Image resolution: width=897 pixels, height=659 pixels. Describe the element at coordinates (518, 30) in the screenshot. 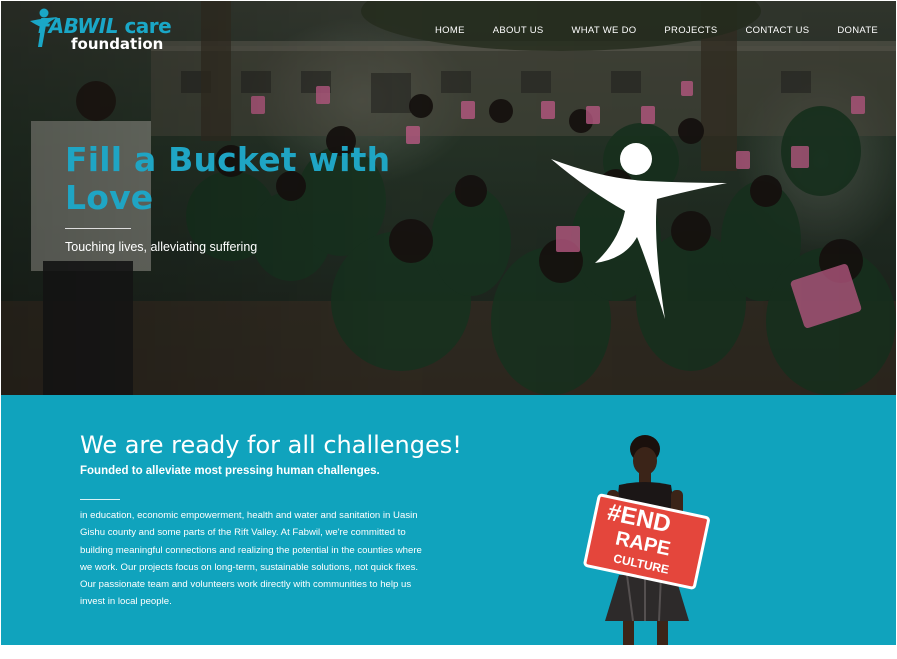

I see `nav-about-us: ABOUT US` at that location.